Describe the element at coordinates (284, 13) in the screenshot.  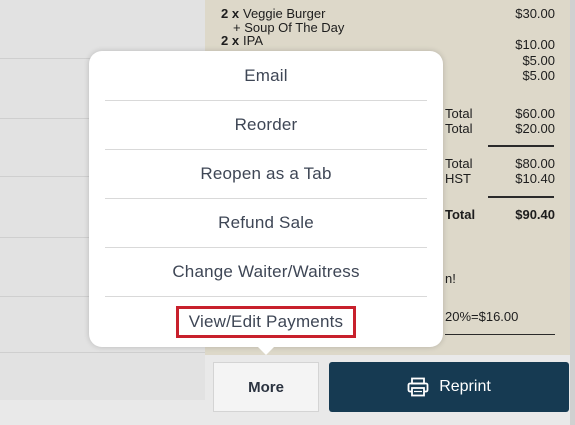
I see `receipt-item: Veggie Burger` at that location.